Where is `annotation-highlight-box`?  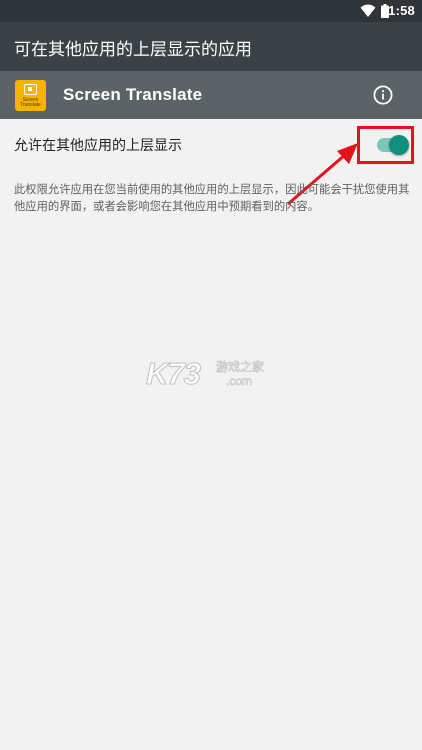 annotation-highlight-box is located at coordinates (385, 145).